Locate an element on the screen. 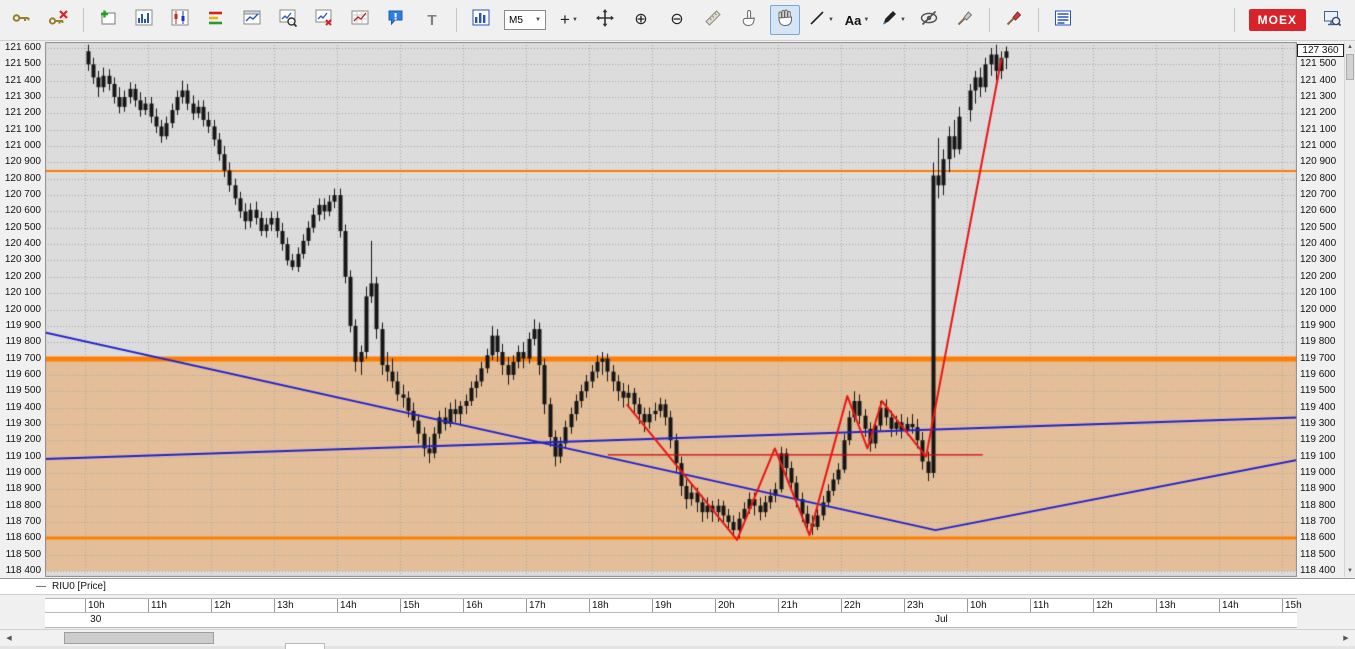 The height and width of the screenshot is (649, 1355). key-icon is located at coordinates (23, 20).